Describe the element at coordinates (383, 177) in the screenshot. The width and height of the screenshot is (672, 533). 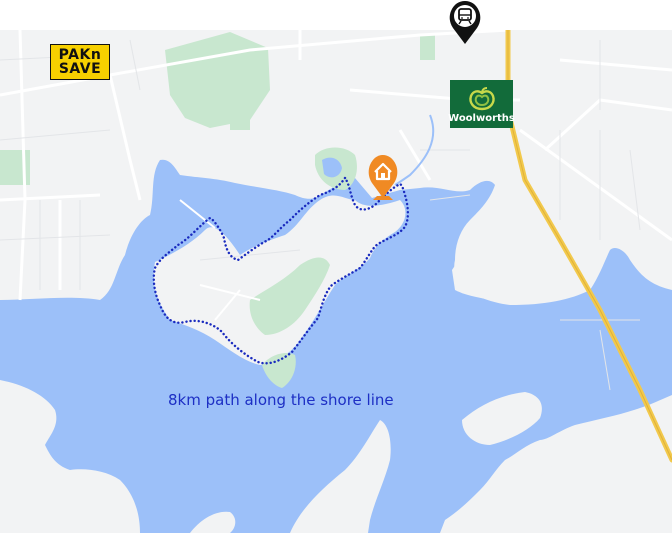
I see `home-pin-icon` at that location.